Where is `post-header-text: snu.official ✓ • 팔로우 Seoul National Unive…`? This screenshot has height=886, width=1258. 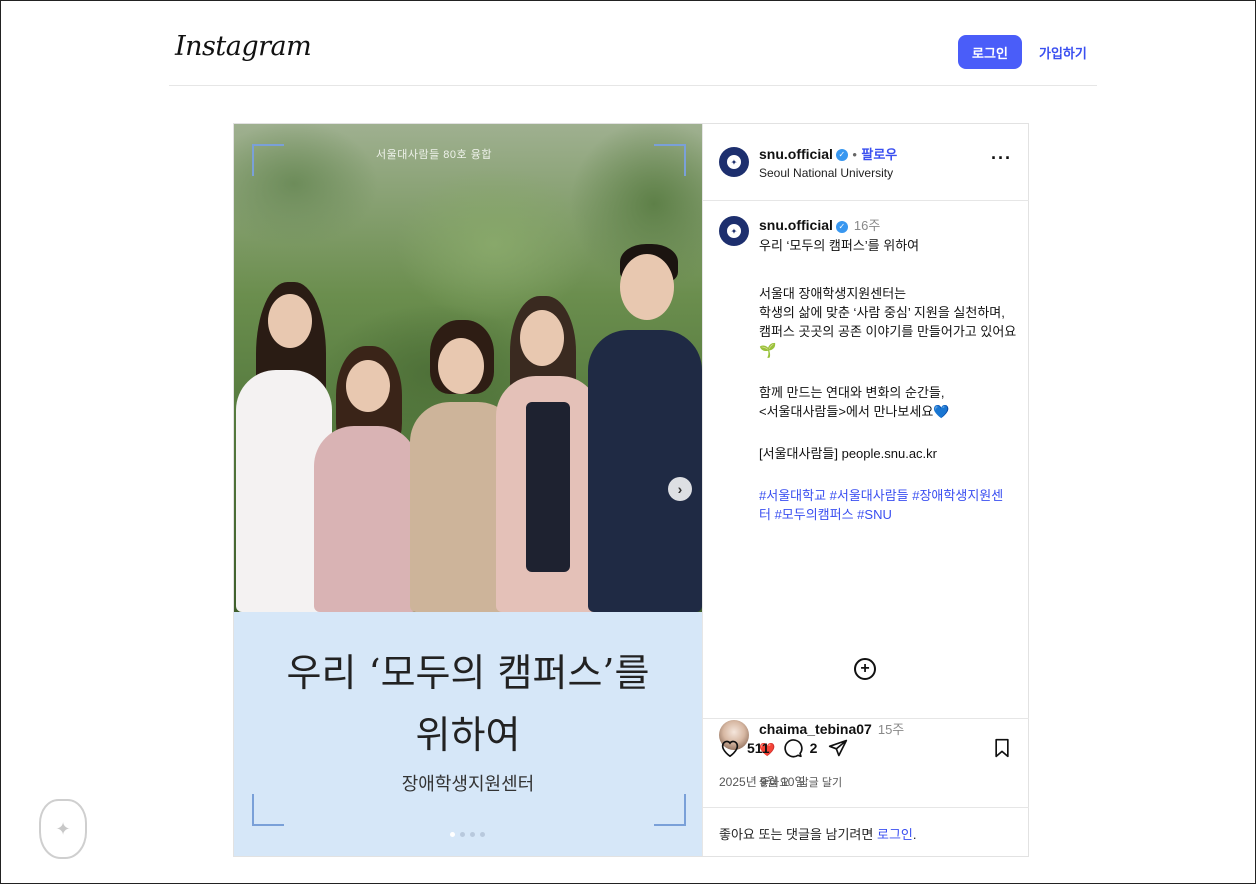
post-header-text: snu.official ✓ • 팔로우 Seoul National Unive… is located at coordinates (828, 162).